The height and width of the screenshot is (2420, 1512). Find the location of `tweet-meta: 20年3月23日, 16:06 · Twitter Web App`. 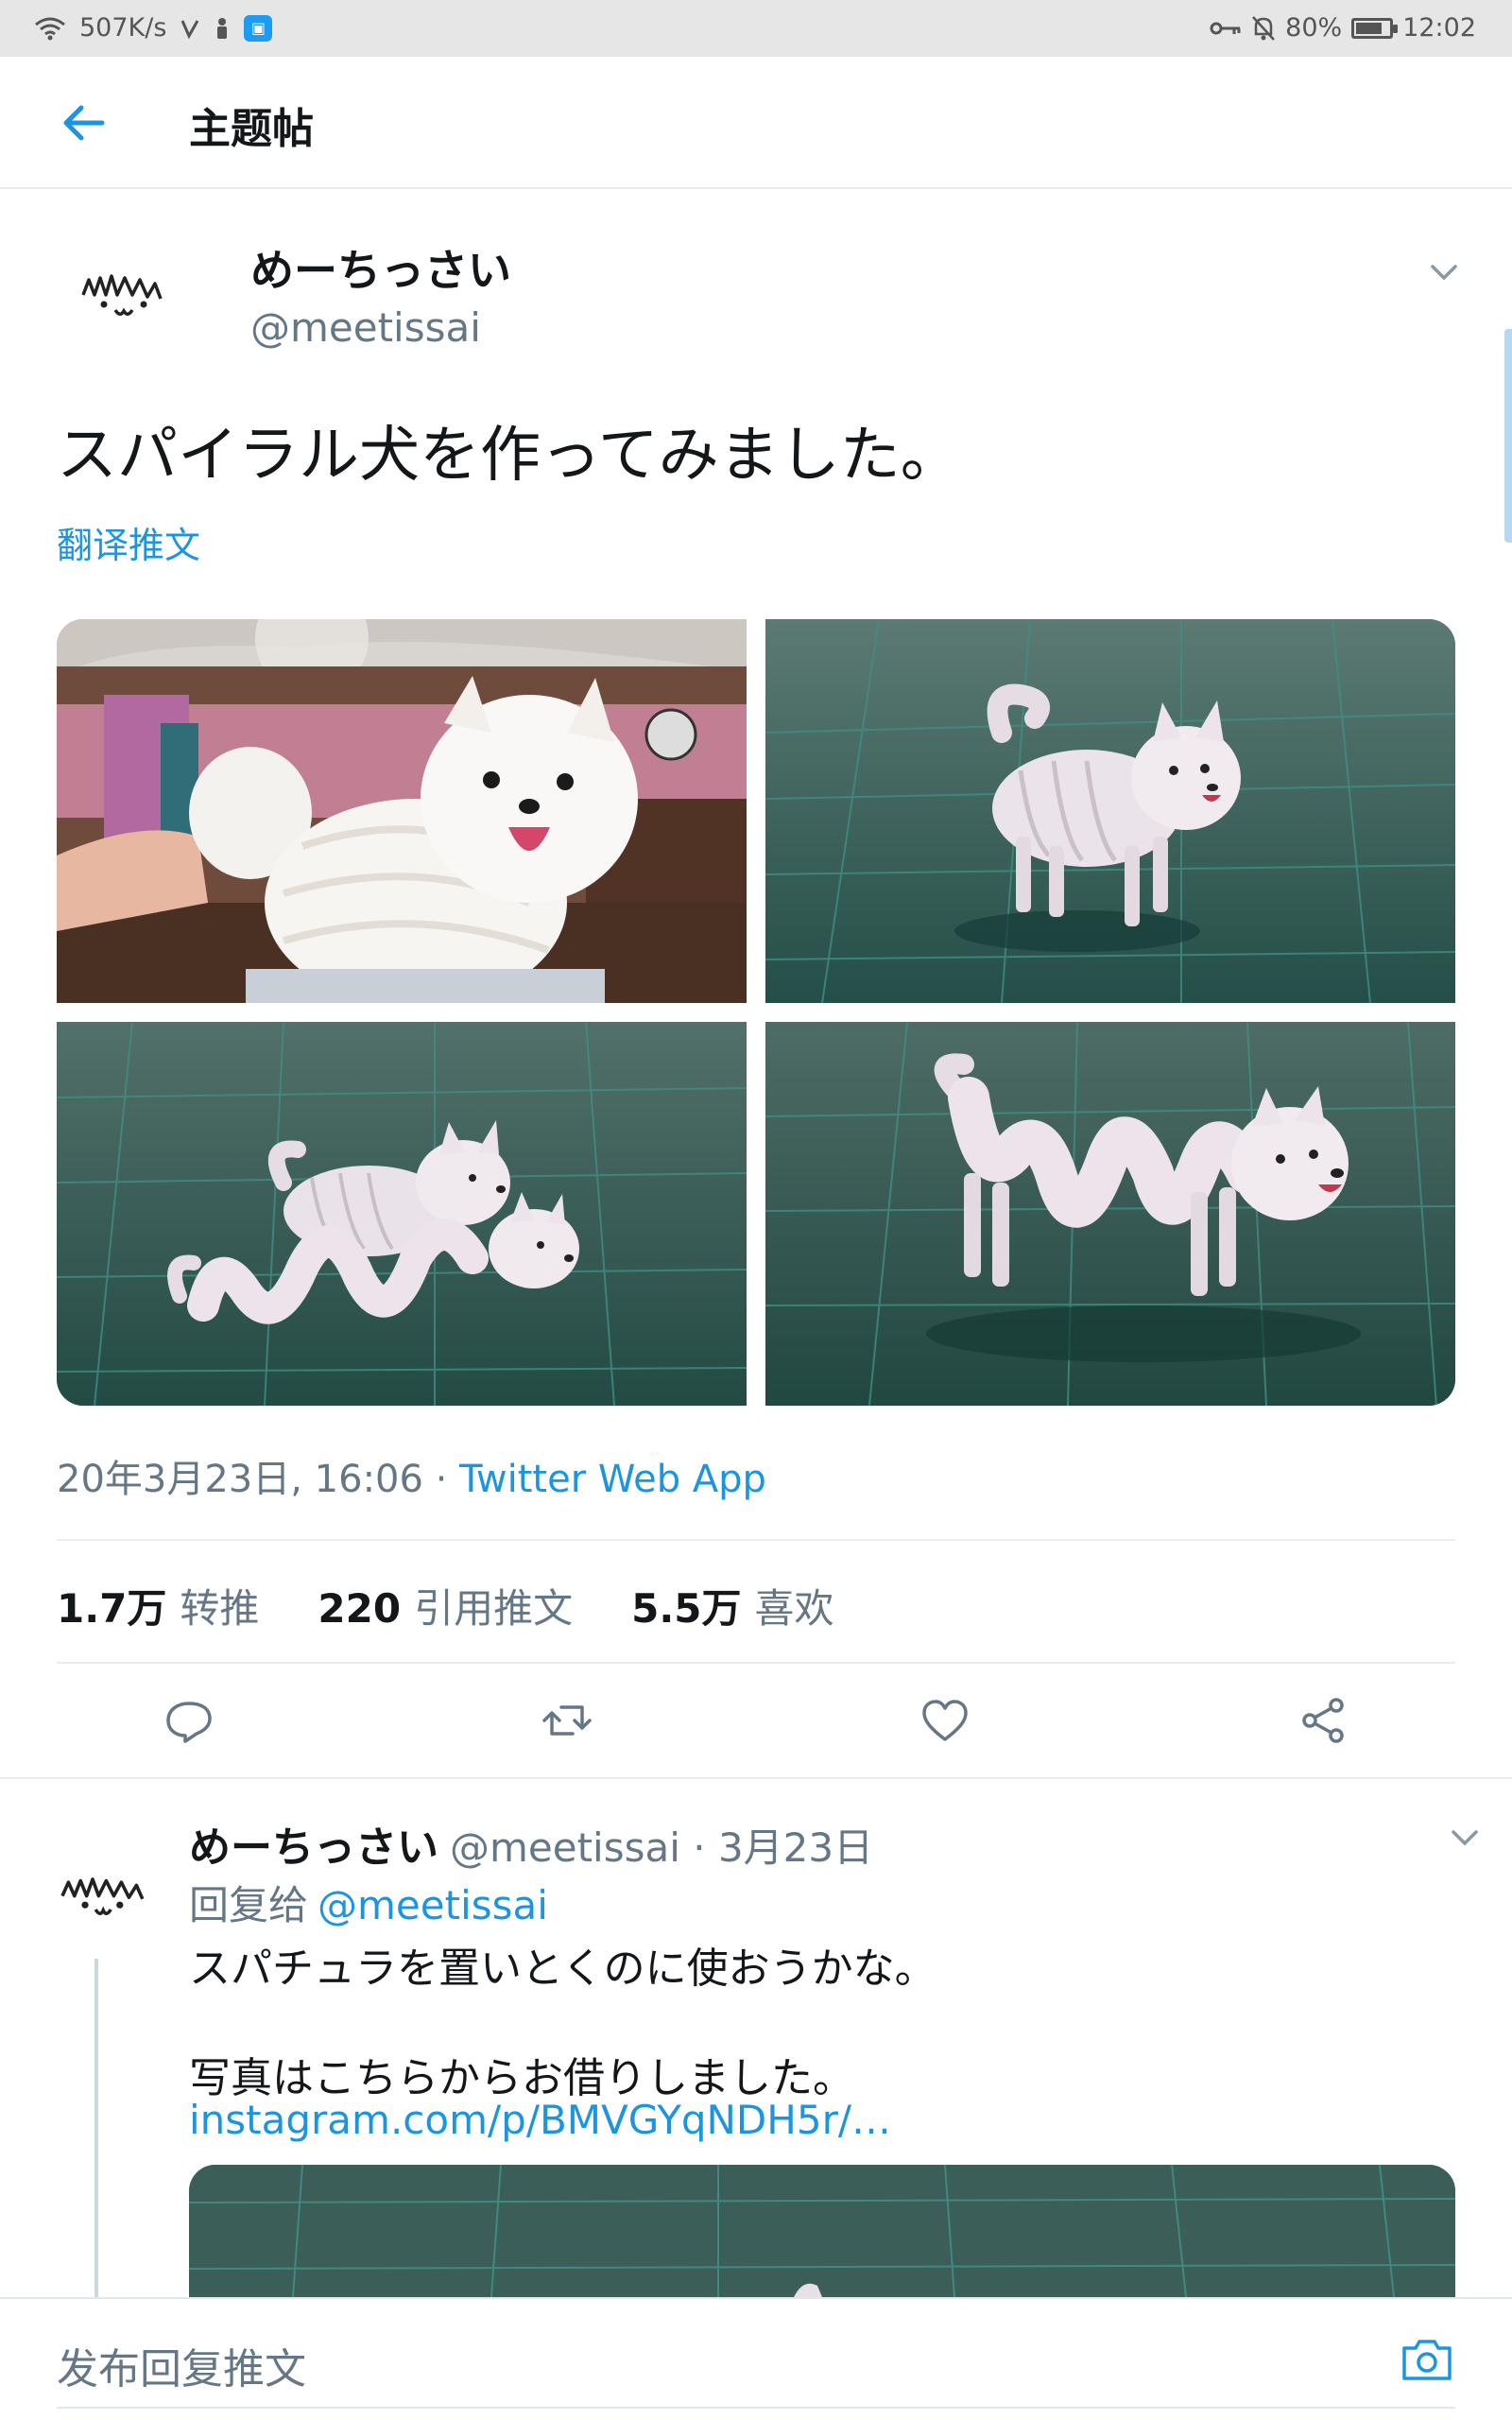

tweet-meta: 20年3月23日, 16:06 · Twitter Web App is located at coordinates (411, 1475).